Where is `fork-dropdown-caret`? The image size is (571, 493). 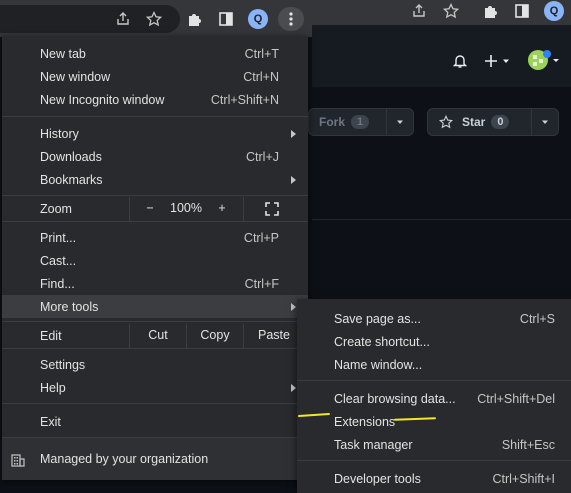 fork-dropdown-caret is located at coordinates (399, 122).